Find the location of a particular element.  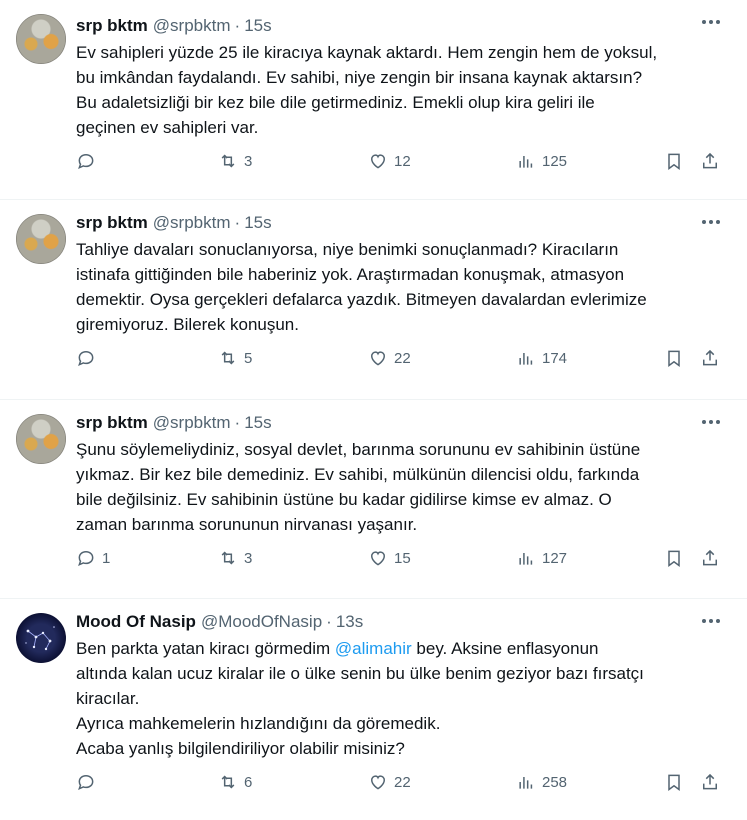

view-count: 125 is located at coordinates (555, 161).